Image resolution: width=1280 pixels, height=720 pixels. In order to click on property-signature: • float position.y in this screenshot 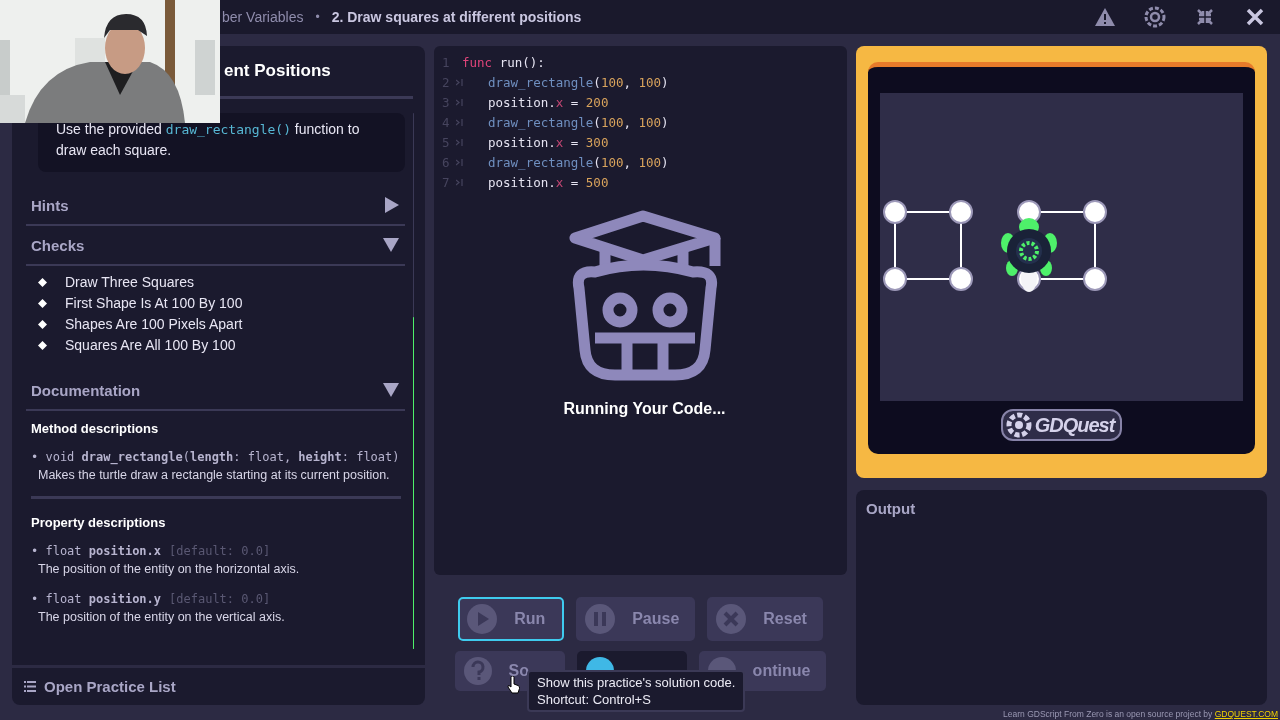, I will do `click(96, 599)`.